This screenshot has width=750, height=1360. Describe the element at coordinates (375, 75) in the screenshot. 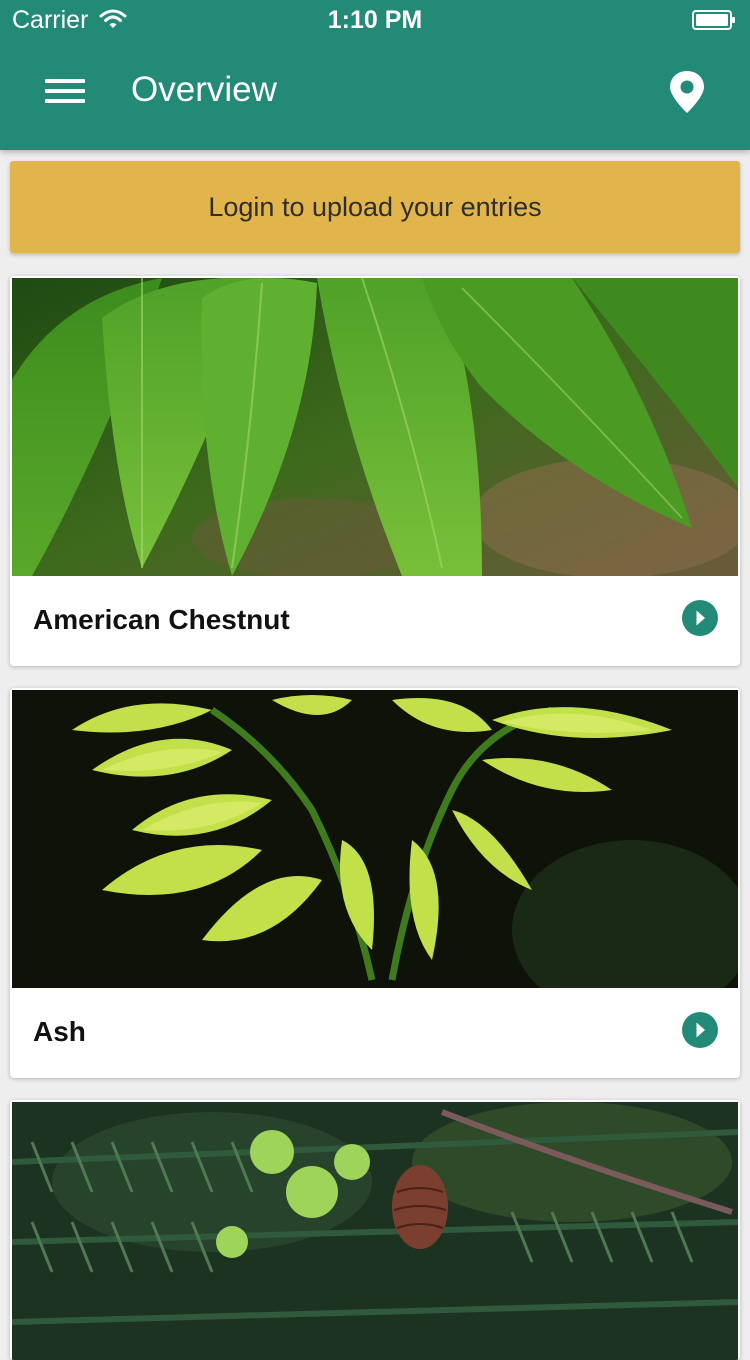

I see `app-header: Carrier 1:10 PM Overview` at that location.